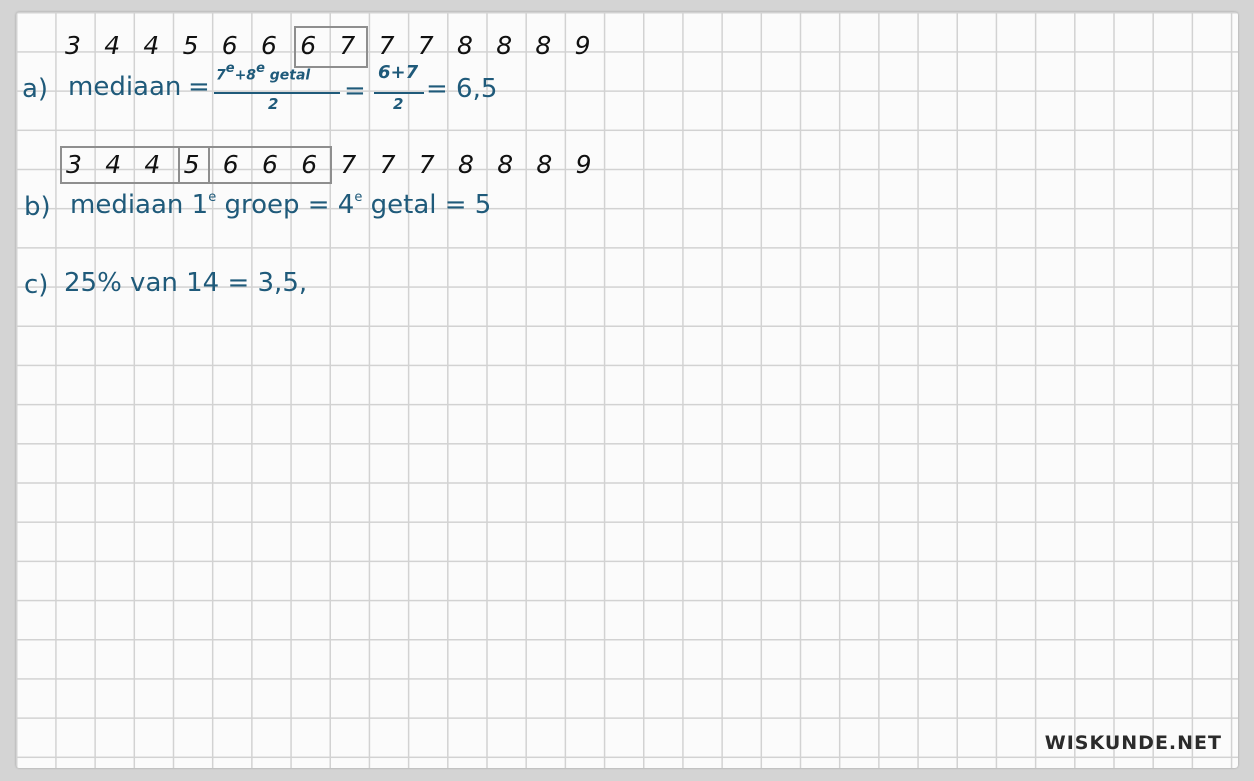 This screenshot has width=1254, height=781. Describe the element at coordinates (263, 72) in the screenshot. I see `fraction-1-numerator: 7e+8e getal` at that location.